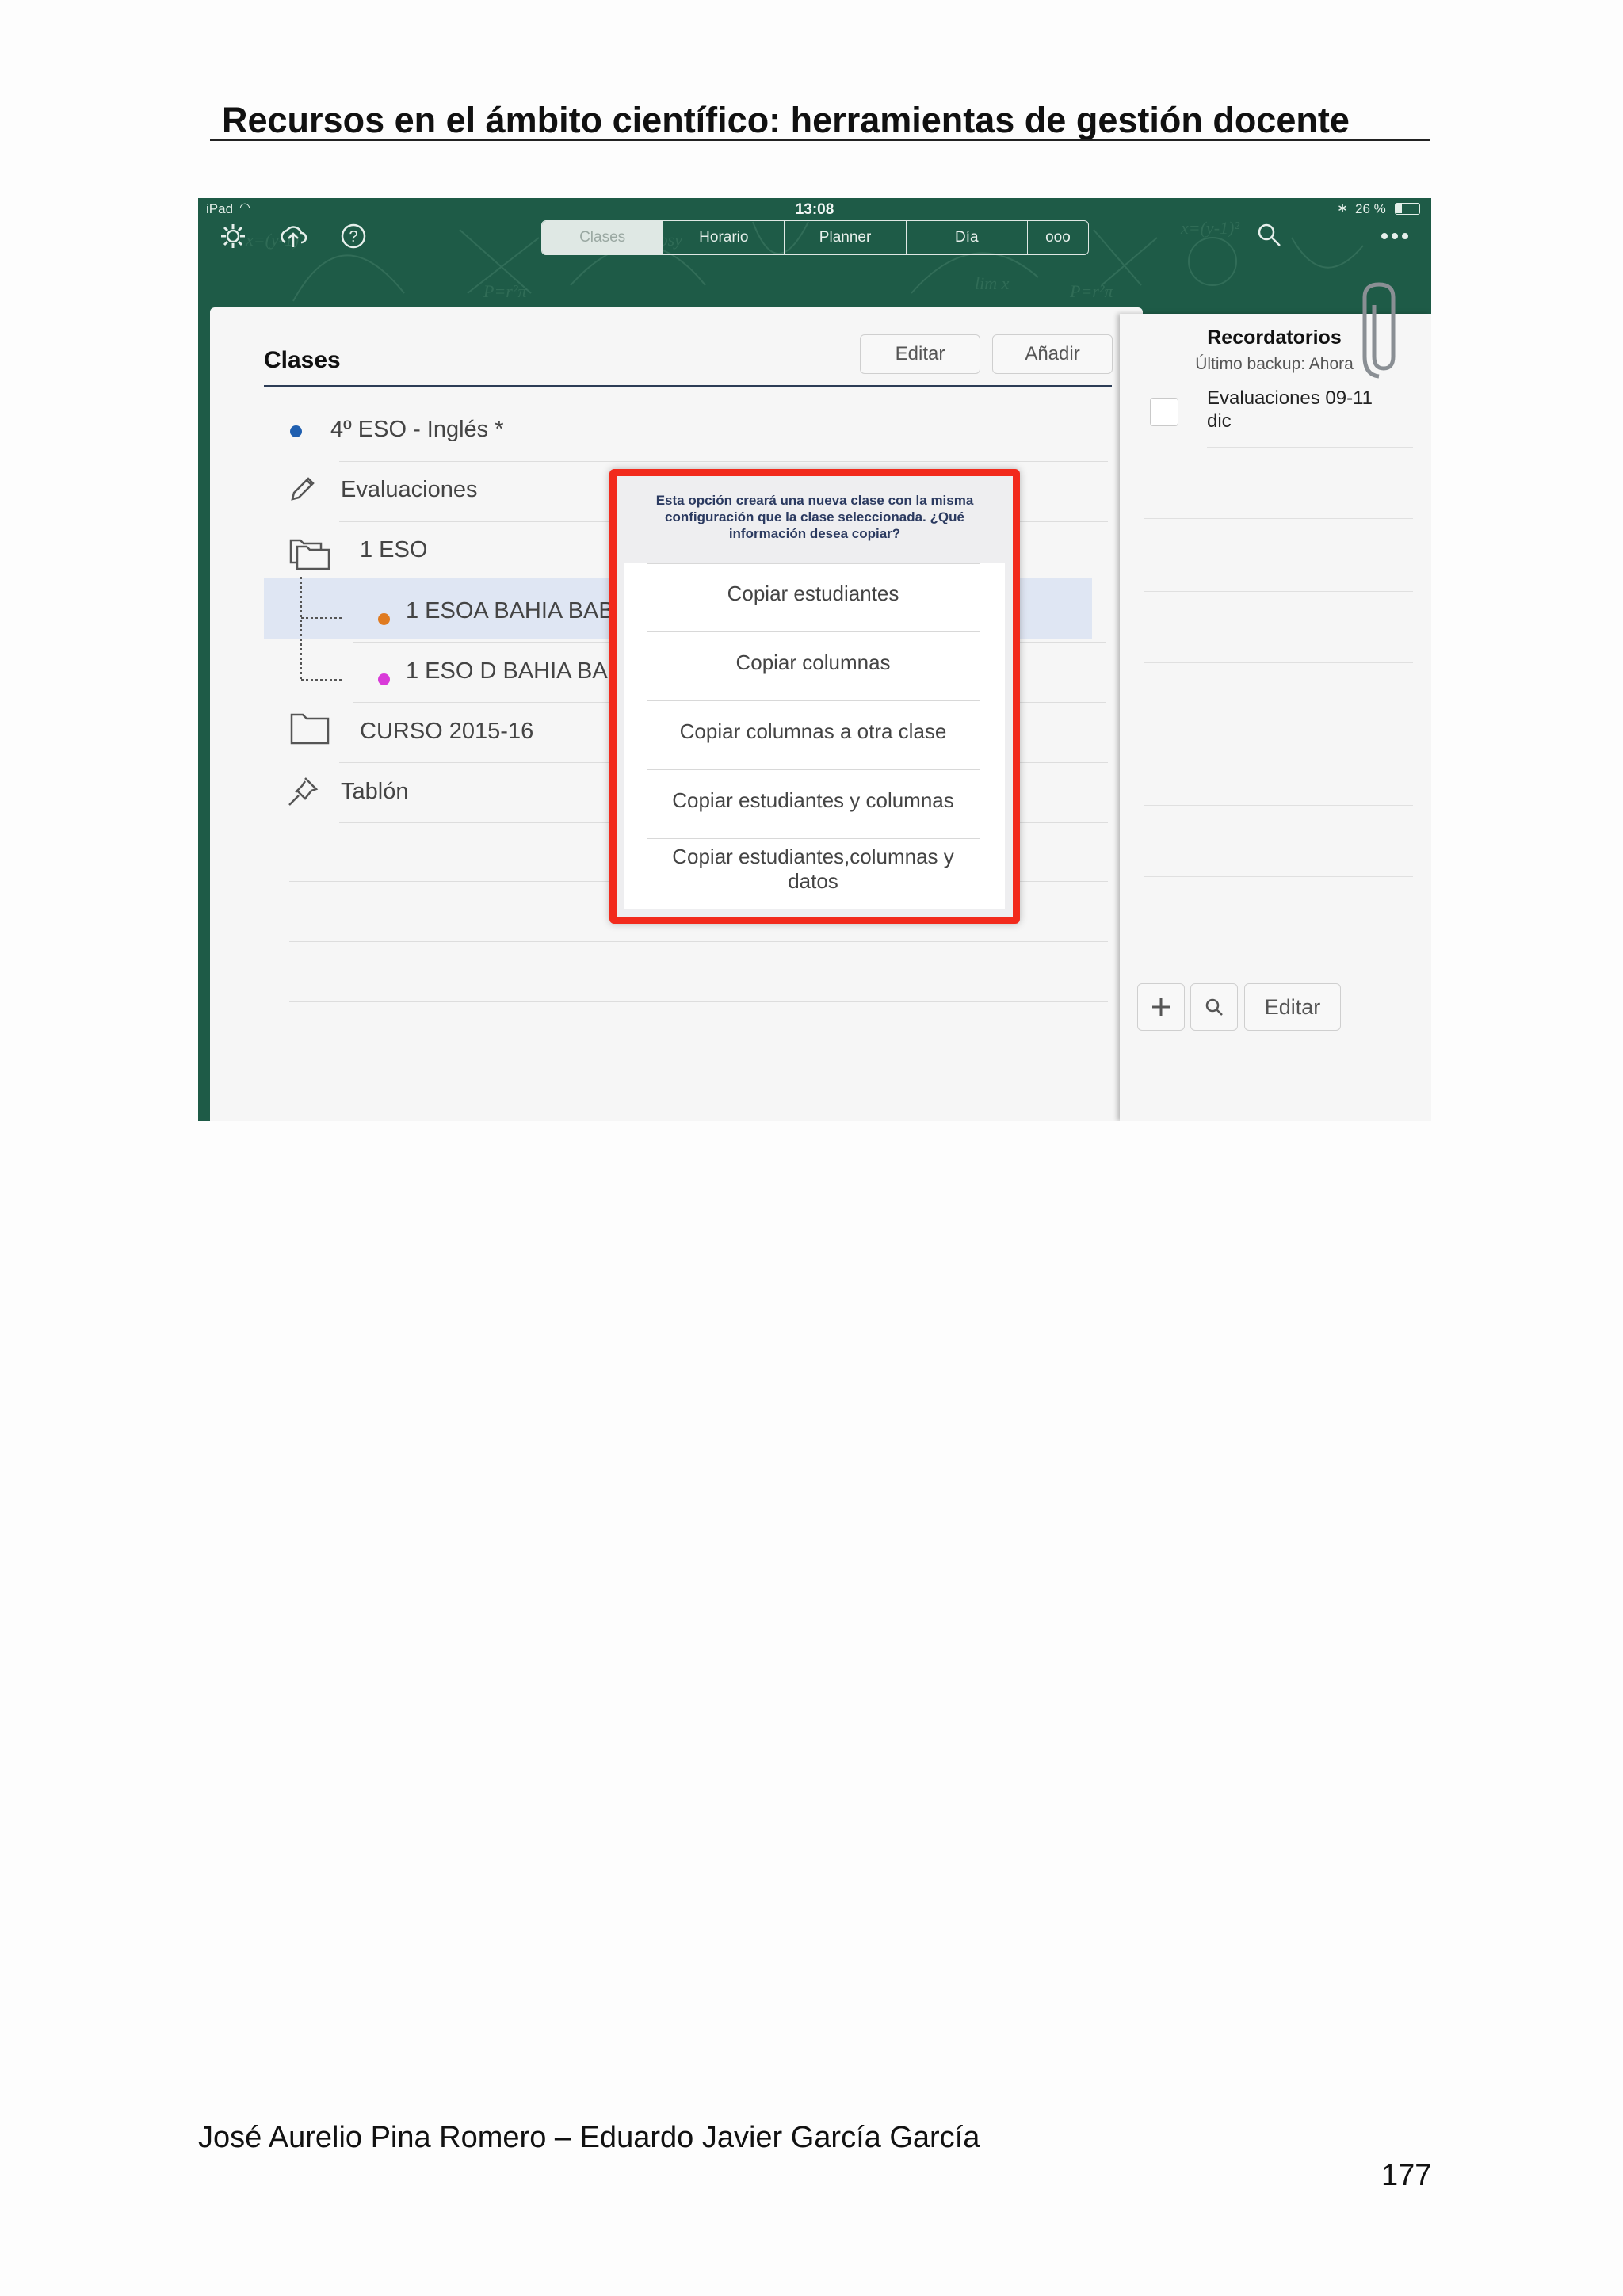 The image size is (1623, 2296). I want to click on main-tabs: Clases Horario Planner Día ooo, so click(815, 237).